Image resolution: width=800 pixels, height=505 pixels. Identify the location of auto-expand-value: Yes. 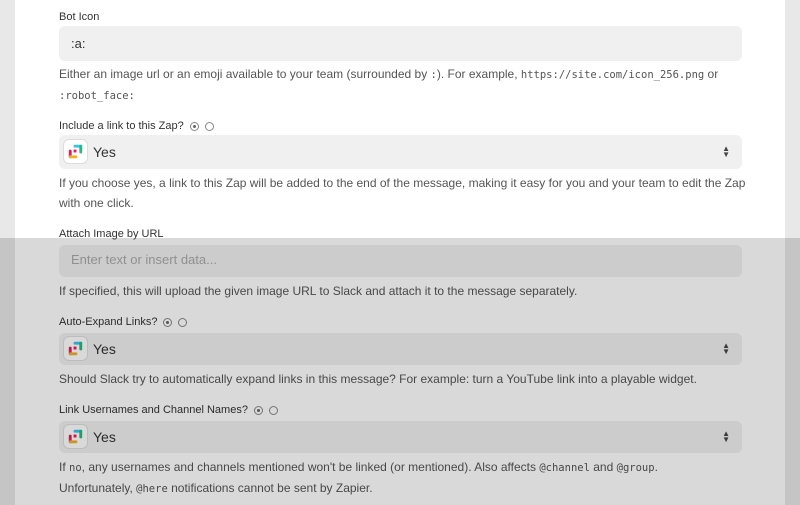
(104, 349).